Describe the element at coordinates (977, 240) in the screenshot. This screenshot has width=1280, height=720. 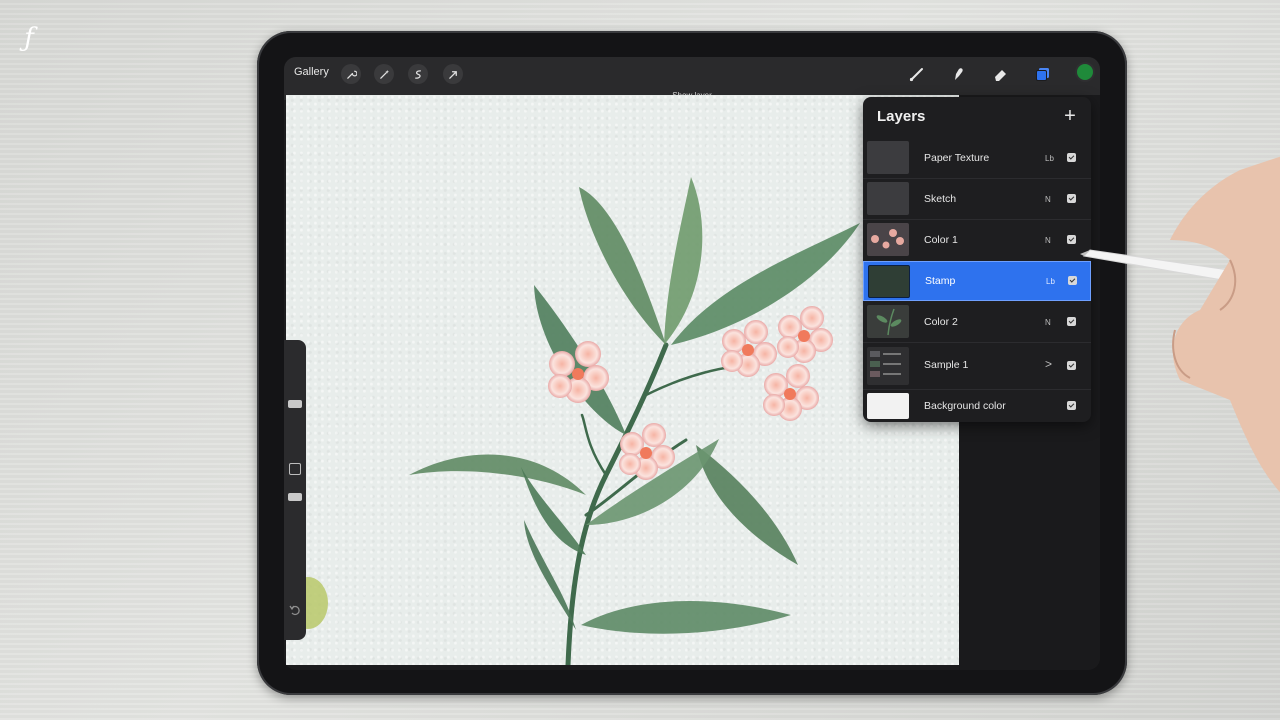
I see `layer-row: Color 1 N` at that location.